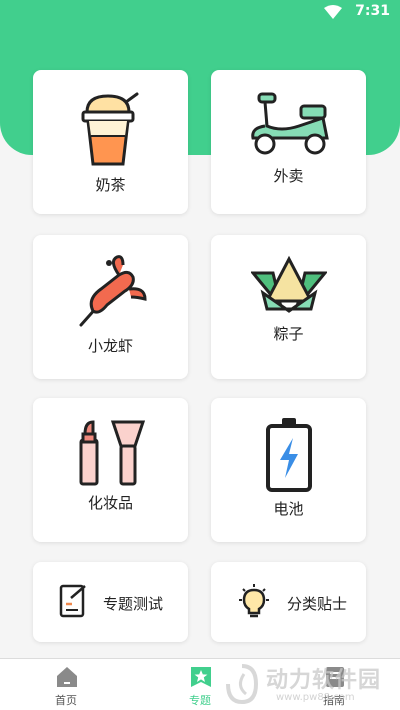 This screenshot has width=400, height=710. Describe the element at coordinates (242, 684) in the screenshot. I see `watermark-logo-icon` at that location.